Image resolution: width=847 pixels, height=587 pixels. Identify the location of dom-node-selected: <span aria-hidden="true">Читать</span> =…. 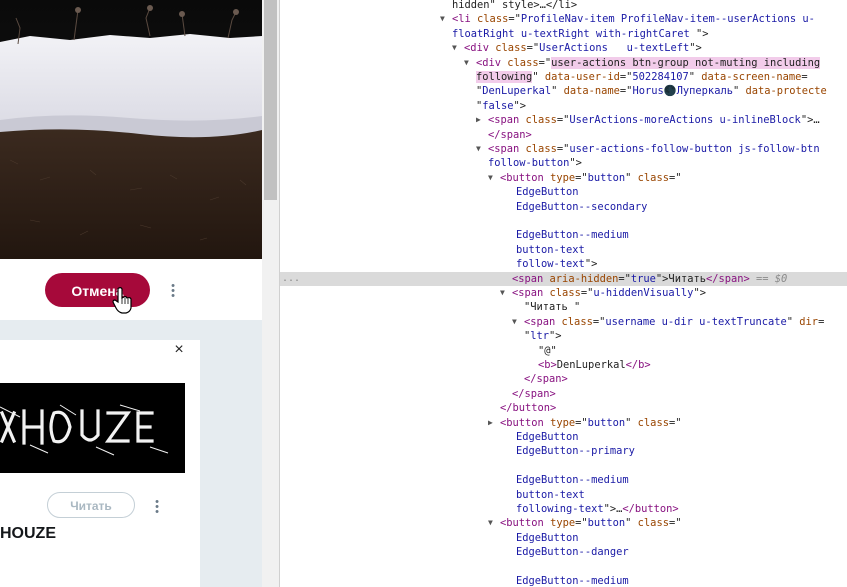
(563, 278).